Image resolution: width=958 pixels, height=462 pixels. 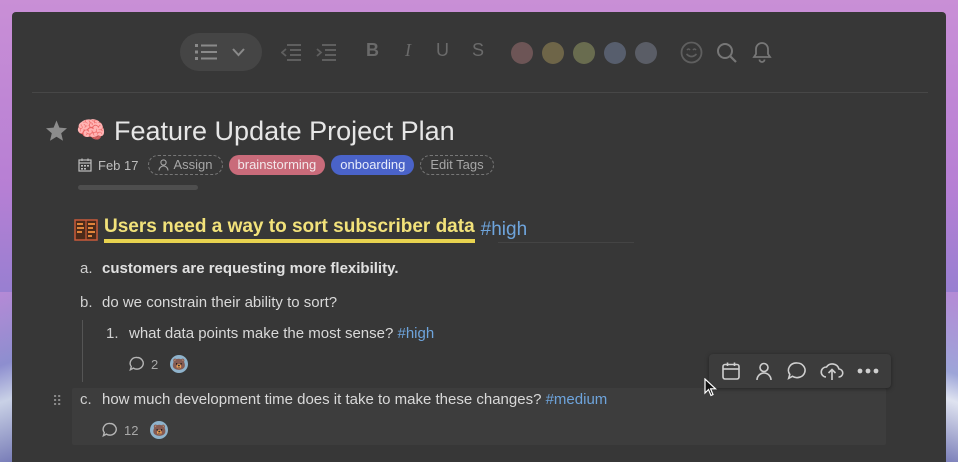 I want to click on progress-bar, so click(x=138, y=187).